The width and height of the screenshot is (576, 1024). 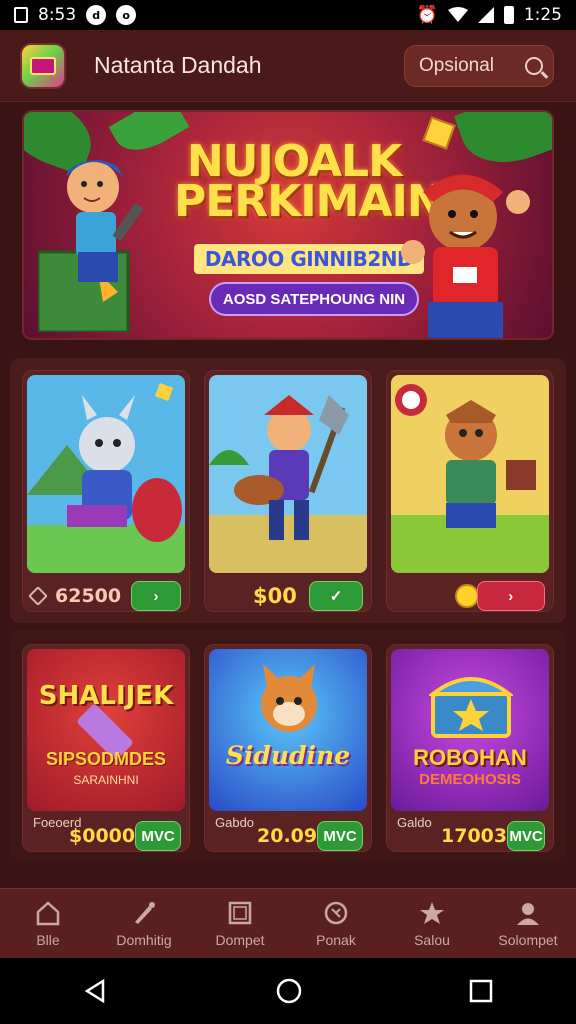 I want to click on banner-character-left, so click(x=91, y=246).